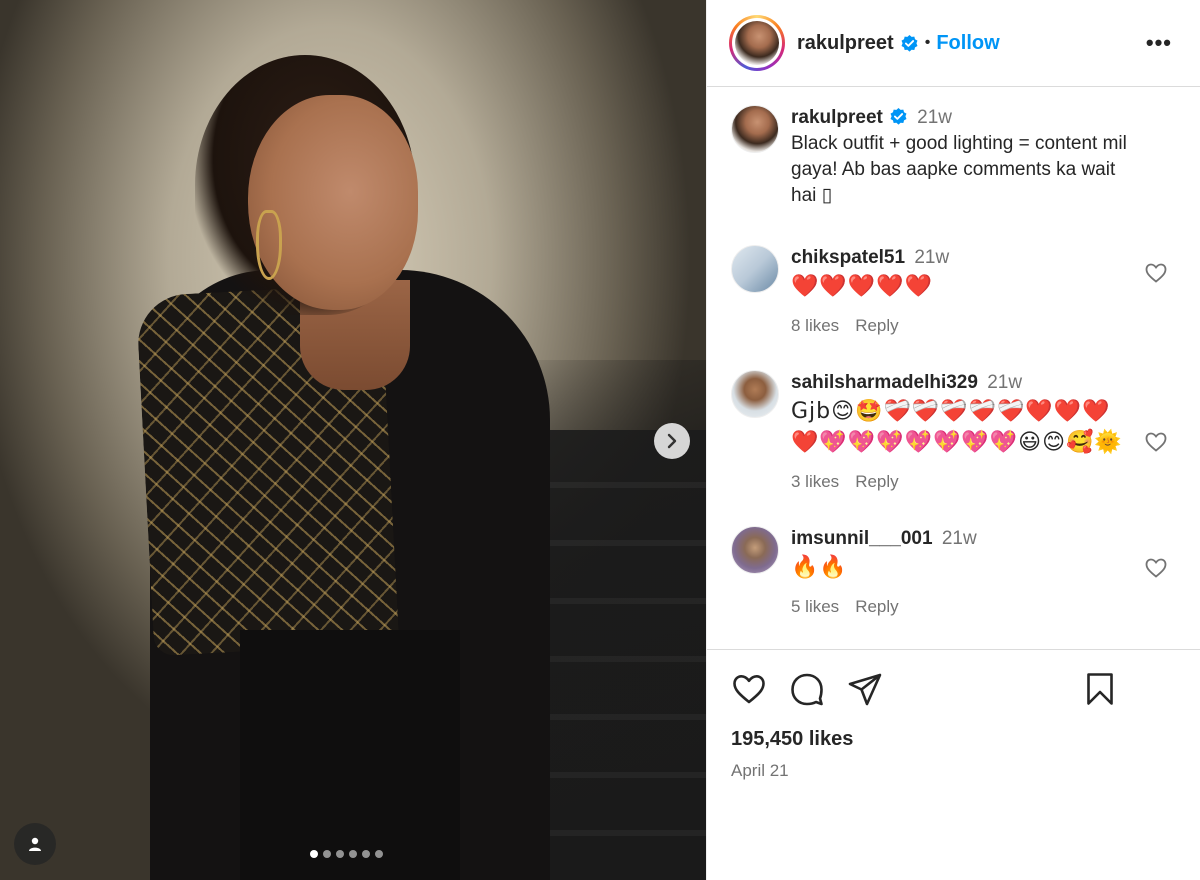 This screenshot has height=880, width=1200. I want to click on post-date: April 21, so click(953, 771).